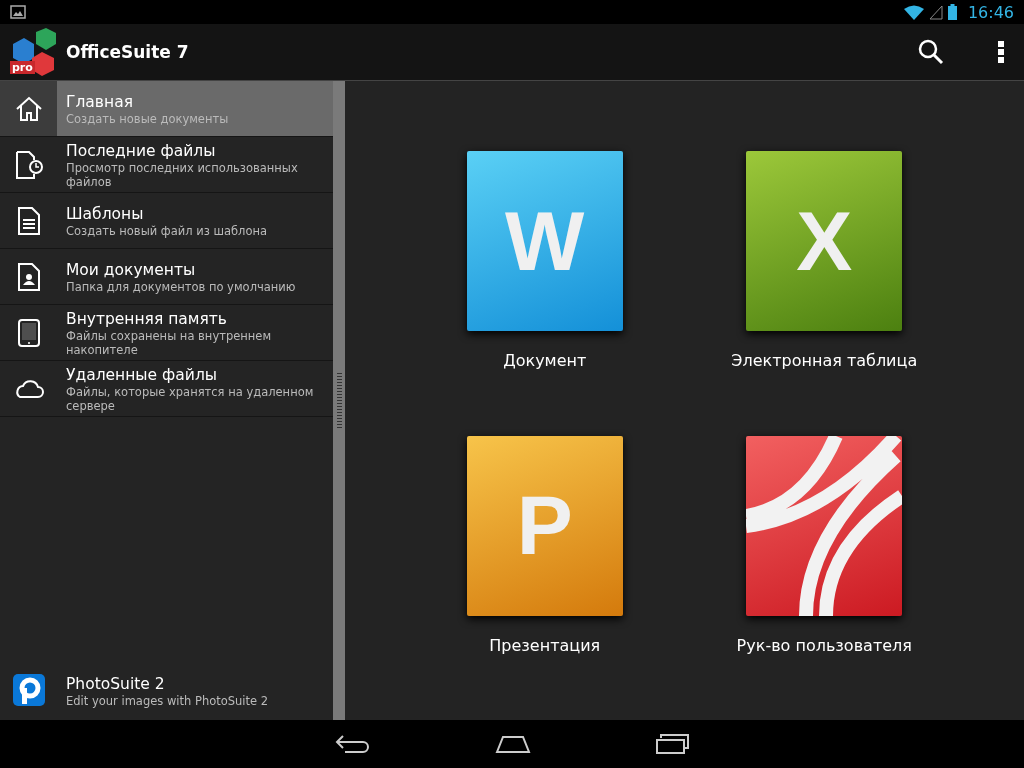 The image size is (1024, 768). I want to click on create-tile: Рук-во пользователя, so click(824, 567).